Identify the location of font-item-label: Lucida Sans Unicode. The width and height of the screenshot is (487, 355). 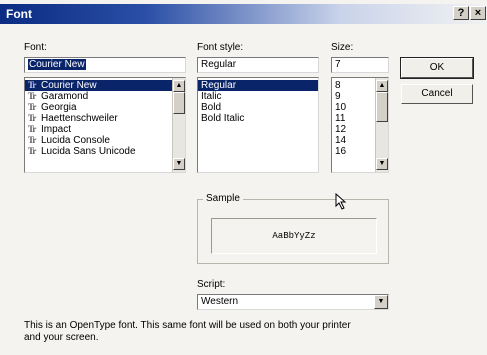
(88, 151).